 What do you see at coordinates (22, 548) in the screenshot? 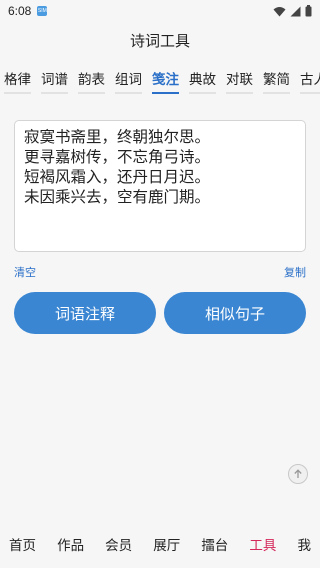
I see `nav-home: 首页` at bounding box center [22, 548].